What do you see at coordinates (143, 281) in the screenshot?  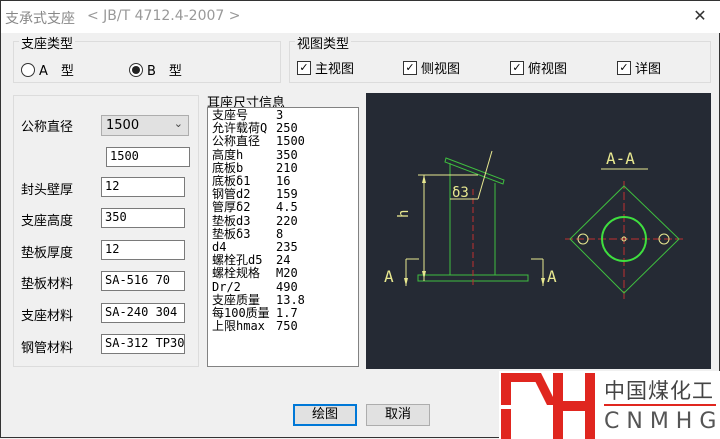 I see `pad-material-input: SA-516 70` at bounding box center [143, 281].